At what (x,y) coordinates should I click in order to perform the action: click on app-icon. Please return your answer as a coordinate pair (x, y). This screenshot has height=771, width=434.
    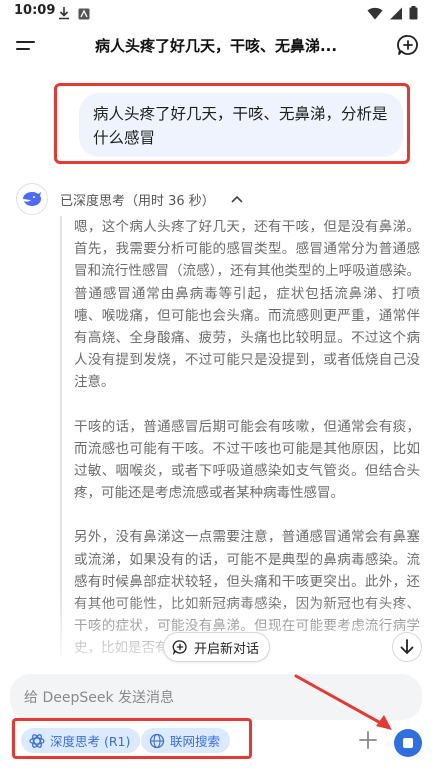
    Looking at the image, I should click on (84, 14).